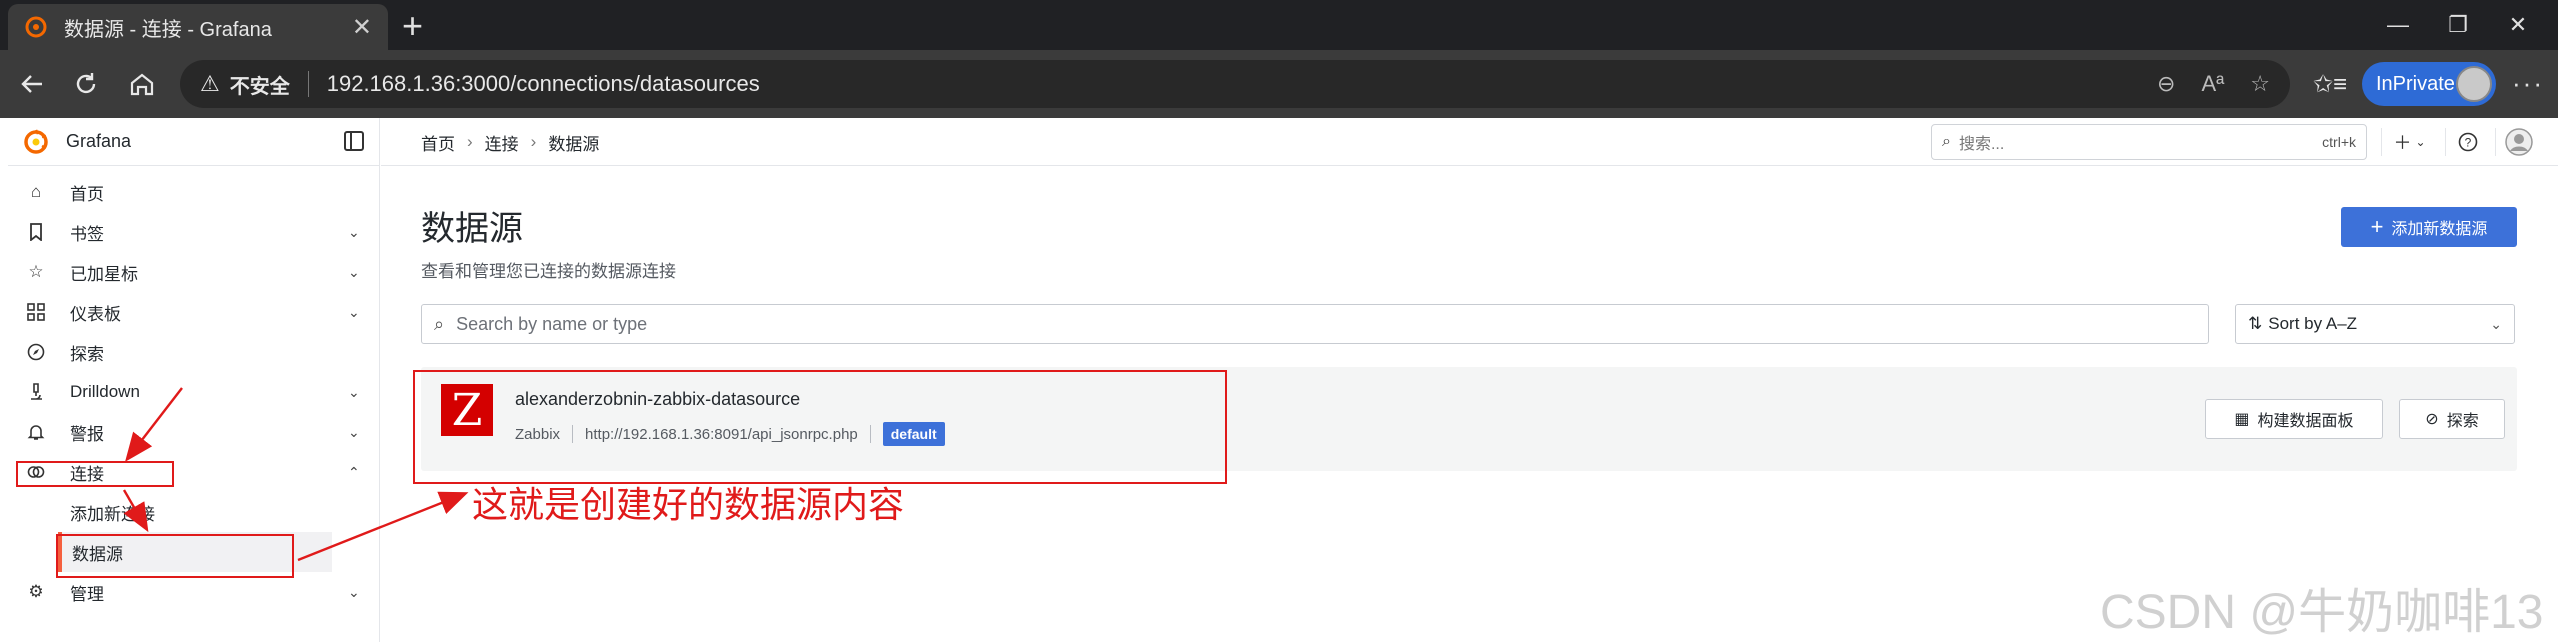  I want to click on user-avatar, so click(2518, 142).